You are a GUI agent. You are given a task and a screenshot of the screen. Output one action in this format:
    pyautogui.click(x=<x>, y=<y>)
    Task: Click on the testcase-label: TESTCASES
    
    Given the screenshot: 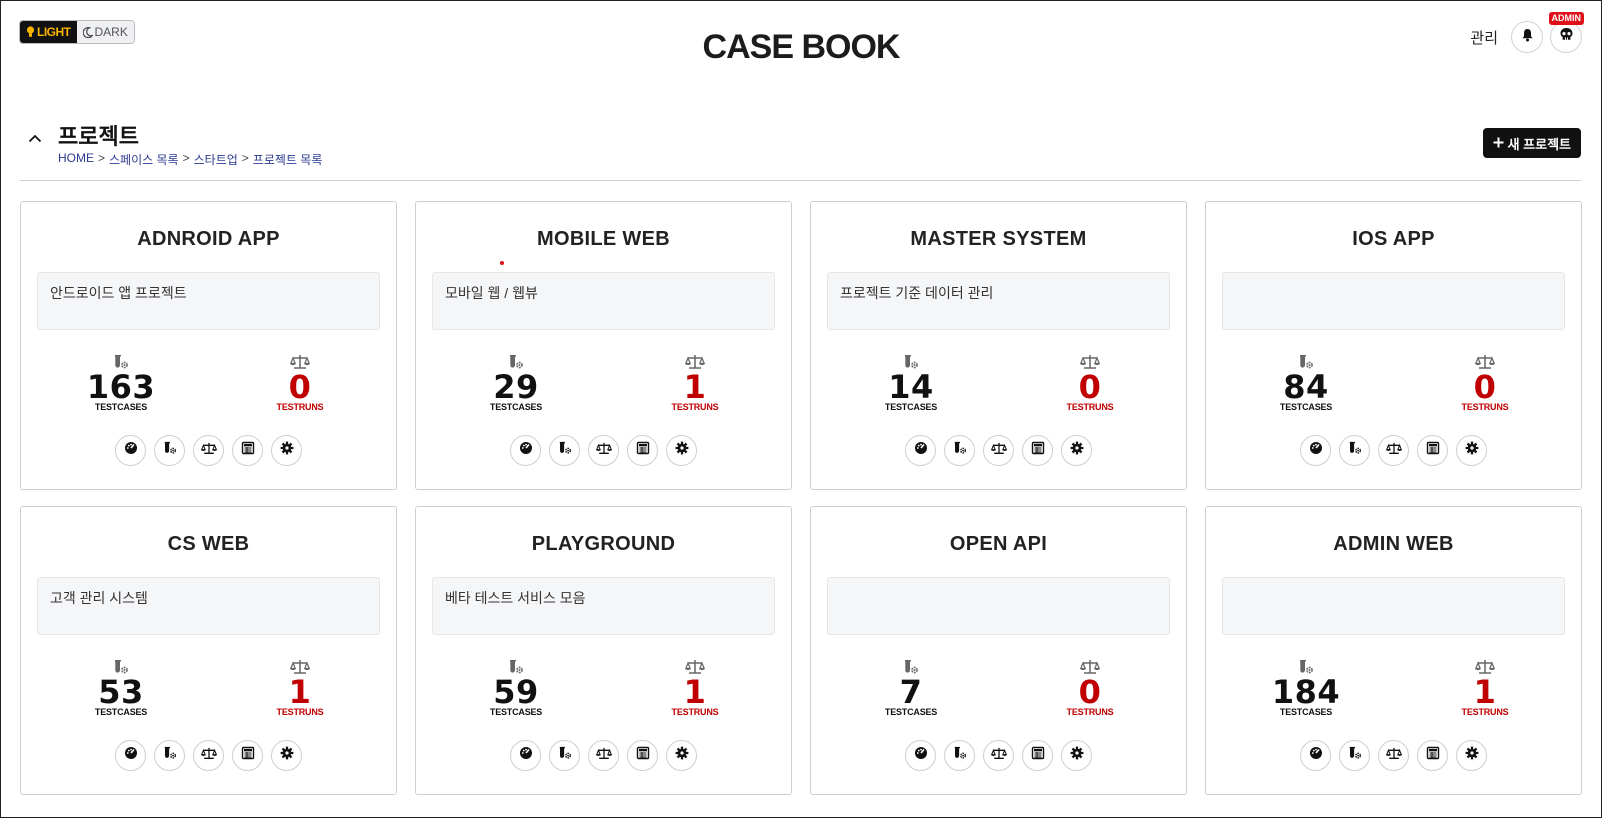 What is the action you would take?
    pyautogui.click(x=516, y=712)
    